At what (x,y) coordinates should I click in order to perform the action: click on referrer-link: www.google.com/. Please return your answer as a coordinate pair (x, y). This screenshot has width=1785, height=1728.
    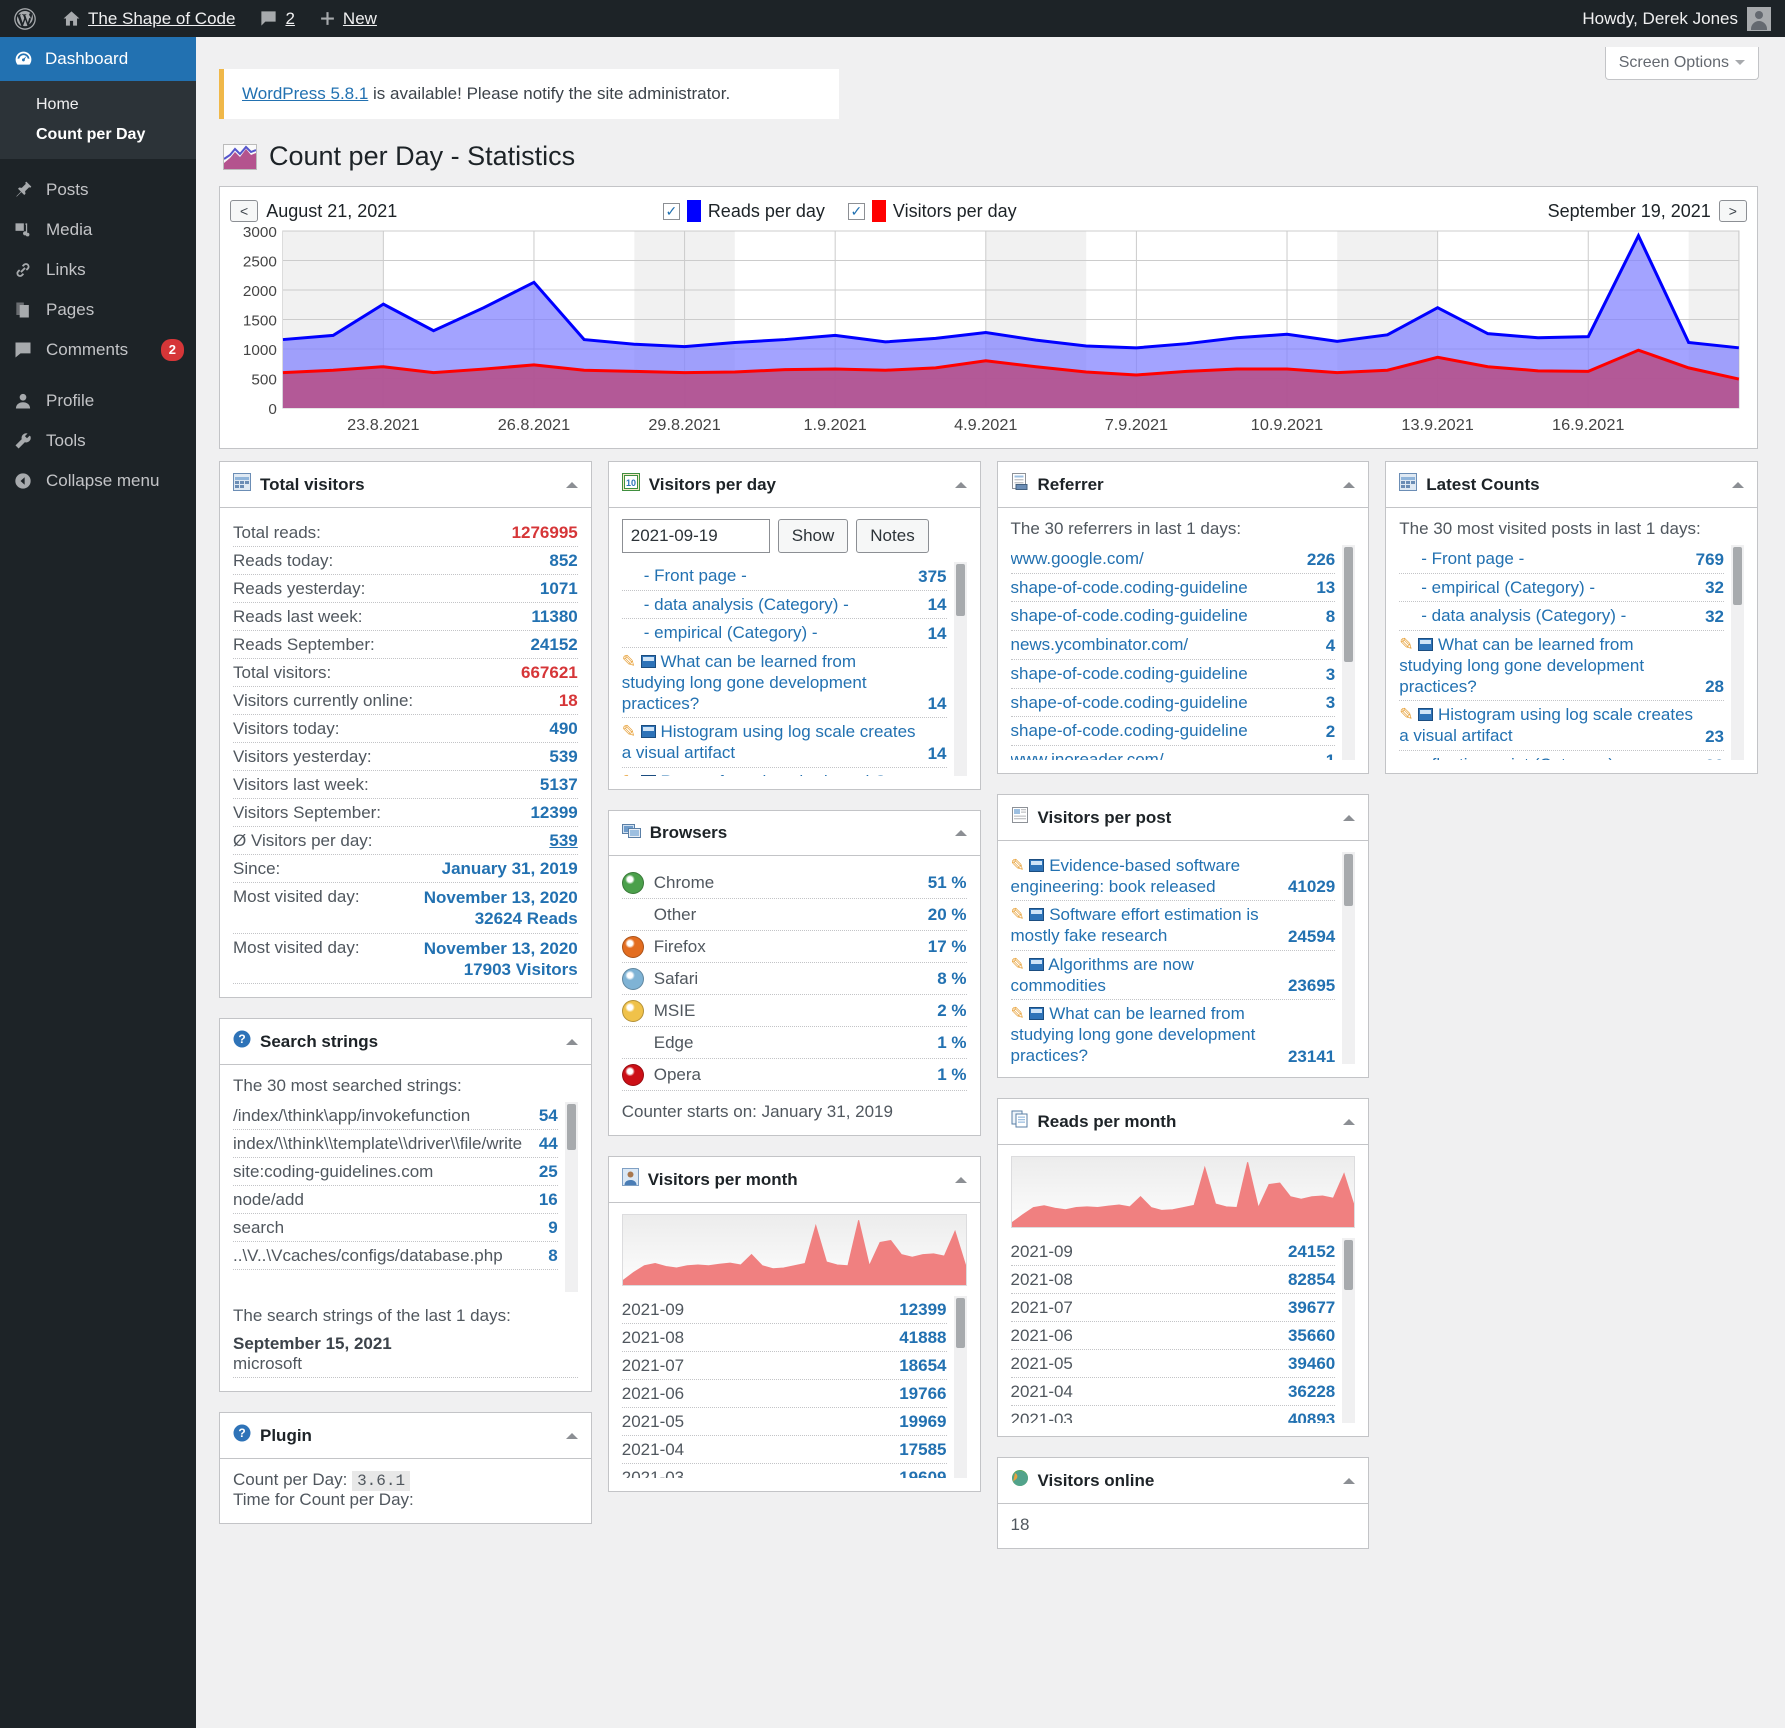
    Looking at the image, I should click on (1077, 559).